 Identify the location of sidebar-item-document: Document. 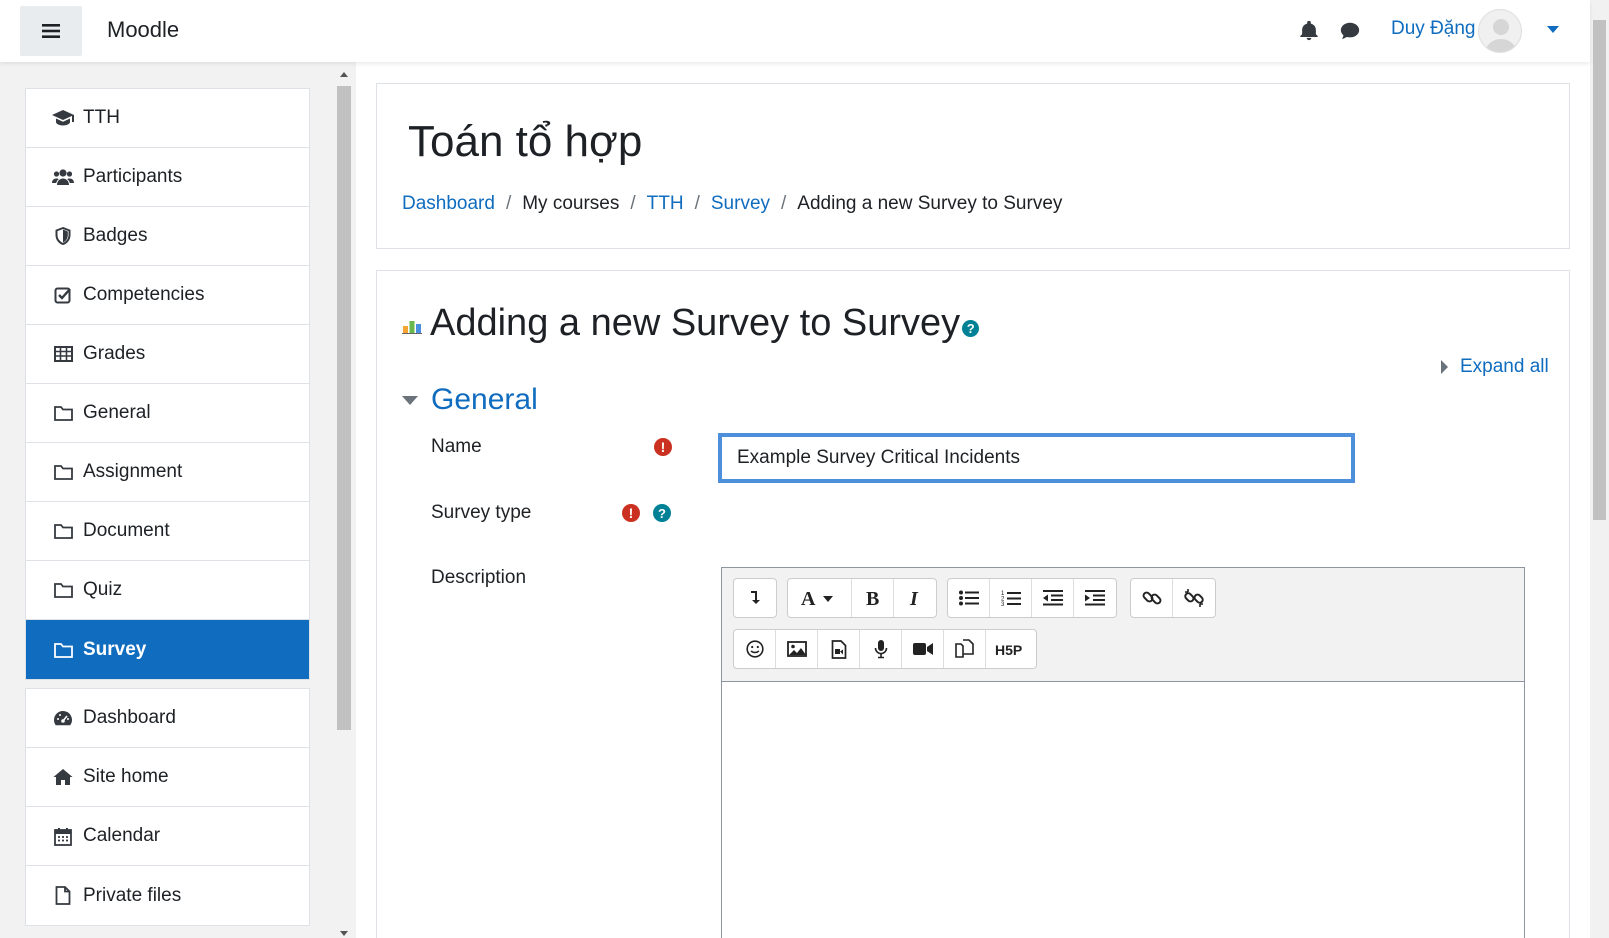
(167, 531).